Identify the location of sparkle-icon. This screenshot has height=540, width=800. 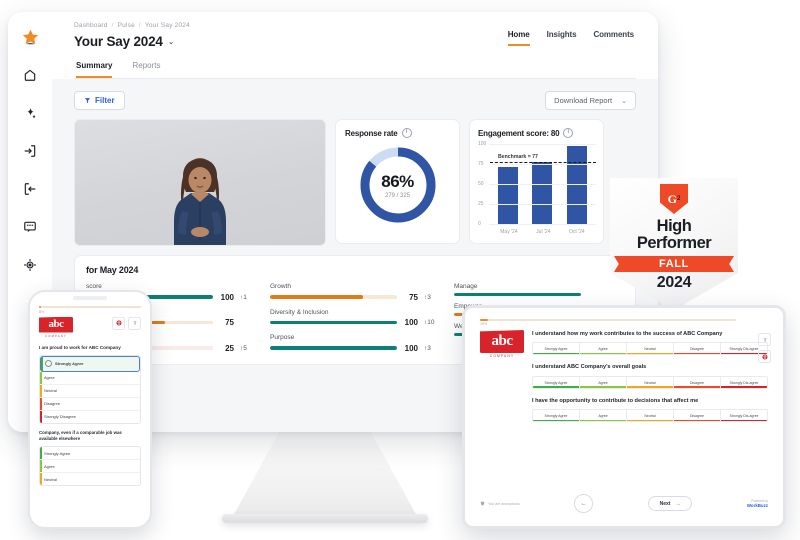
(30, 113).